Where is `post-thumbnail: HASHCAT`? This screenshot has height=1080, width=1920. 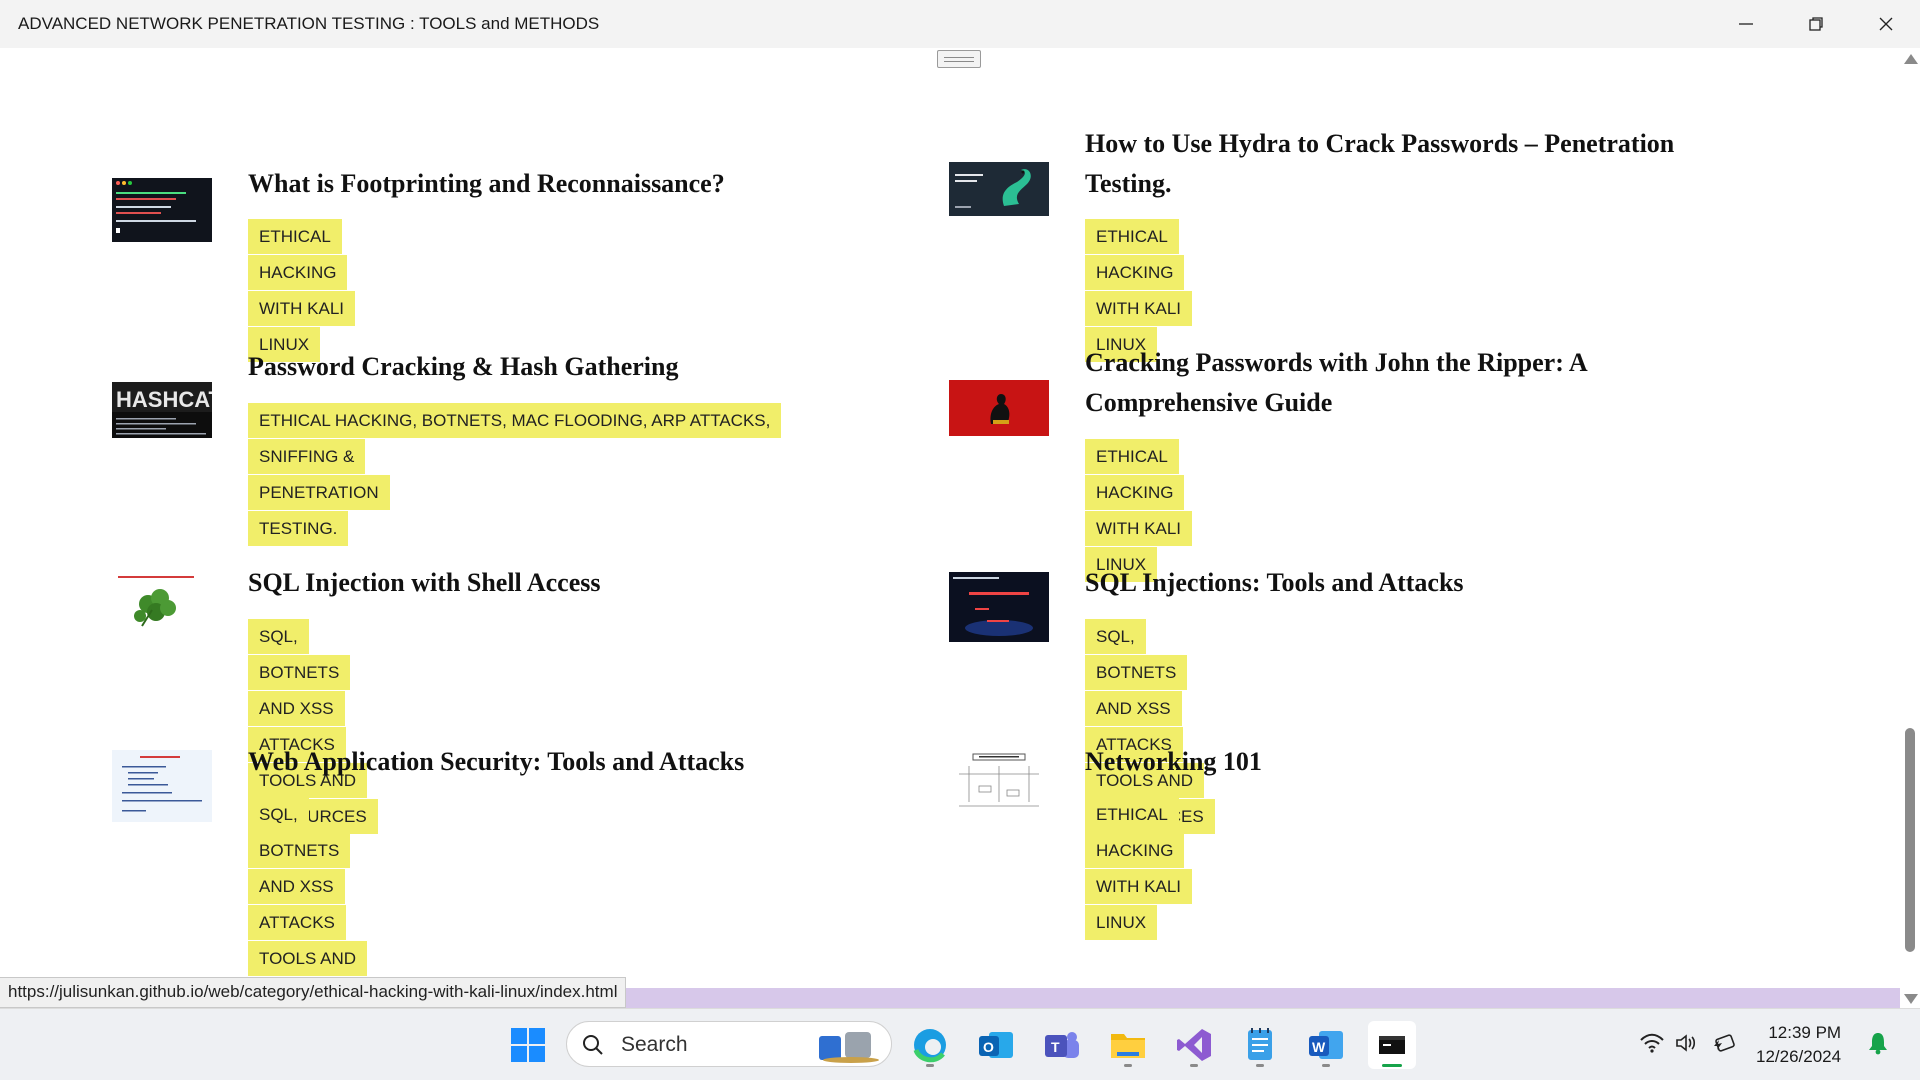
post-thumbnail: HASHCAT is located at coordinates (162, 410).